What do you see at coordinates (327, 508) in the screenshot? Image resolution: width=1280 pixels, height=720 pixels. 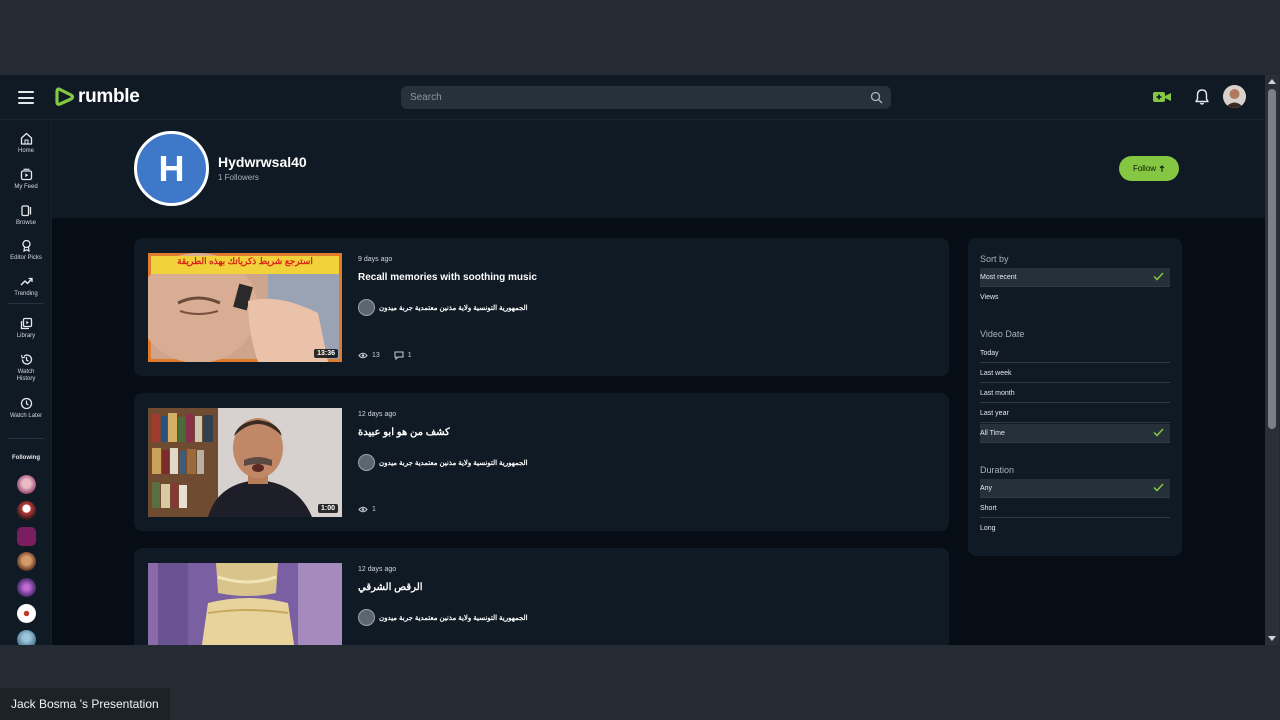 I see `video-duration: 1:00` at bounding box center [327, 508].